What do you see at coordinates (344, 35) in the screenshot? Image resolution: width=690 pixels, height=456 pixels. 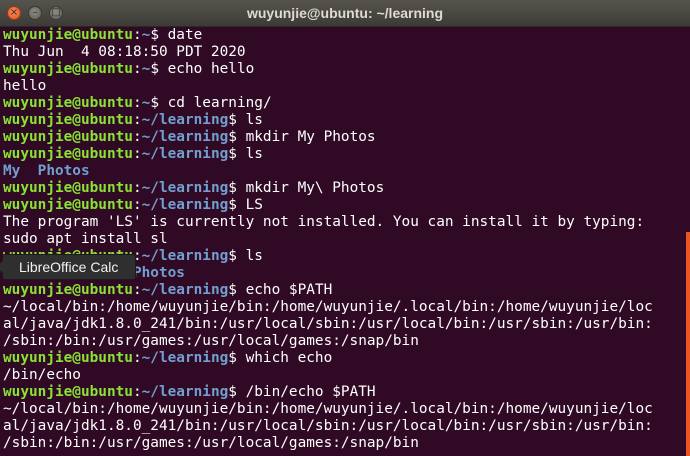 I see `prompt-line: wuyunjie@ubuntu:~$ date` at bounding box center [344, 35].